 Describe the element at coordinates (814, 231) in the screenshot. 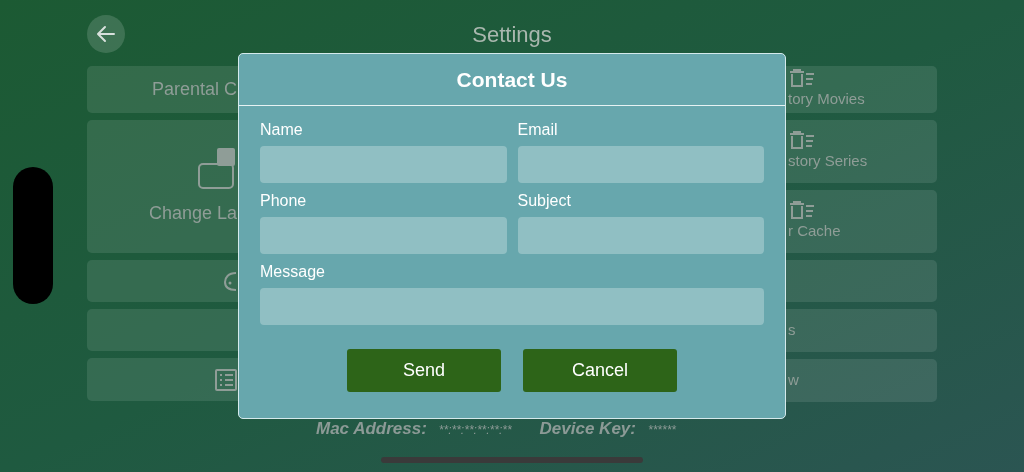

I see `tile-label: r Cache` at that location.